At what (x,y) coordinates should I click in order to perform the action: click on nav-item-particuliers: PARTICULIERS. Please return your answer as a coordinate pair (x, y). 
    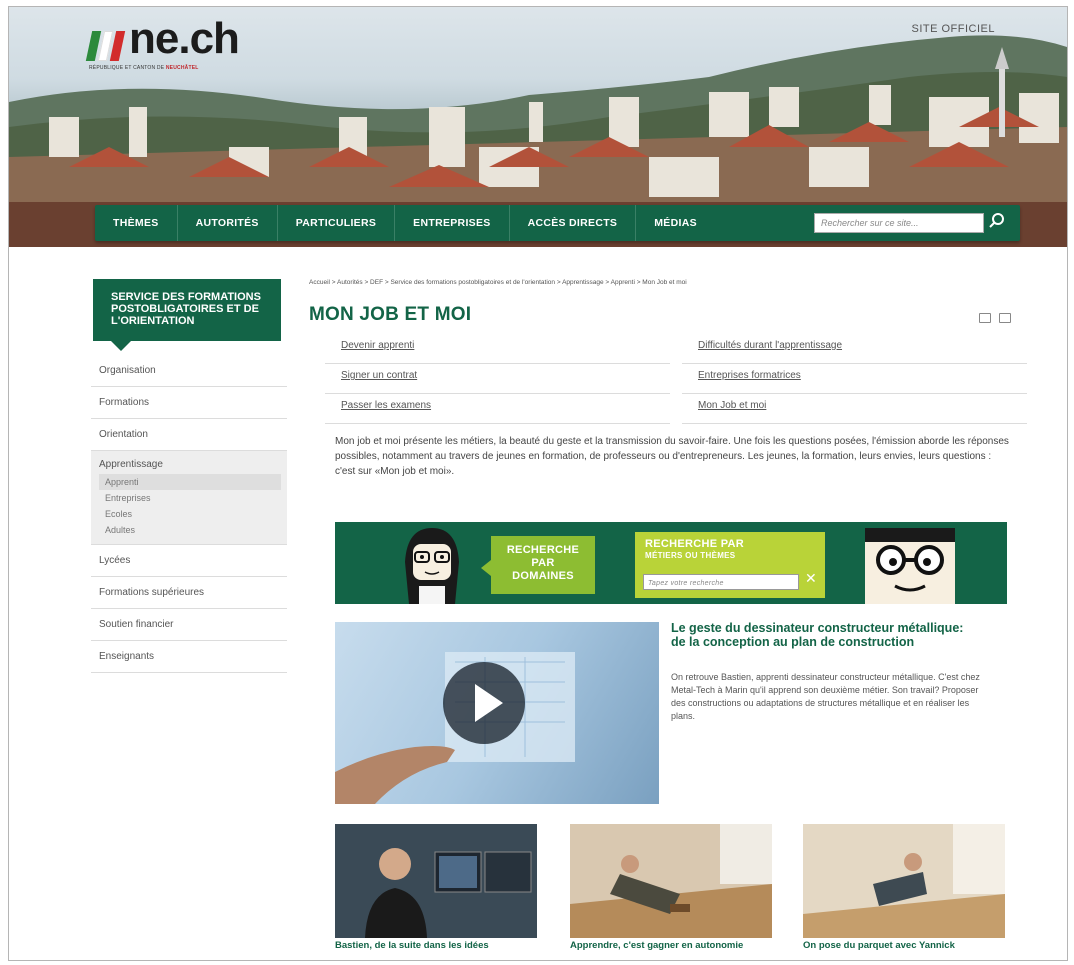
    Looking at the image, I should click on (337, 223).